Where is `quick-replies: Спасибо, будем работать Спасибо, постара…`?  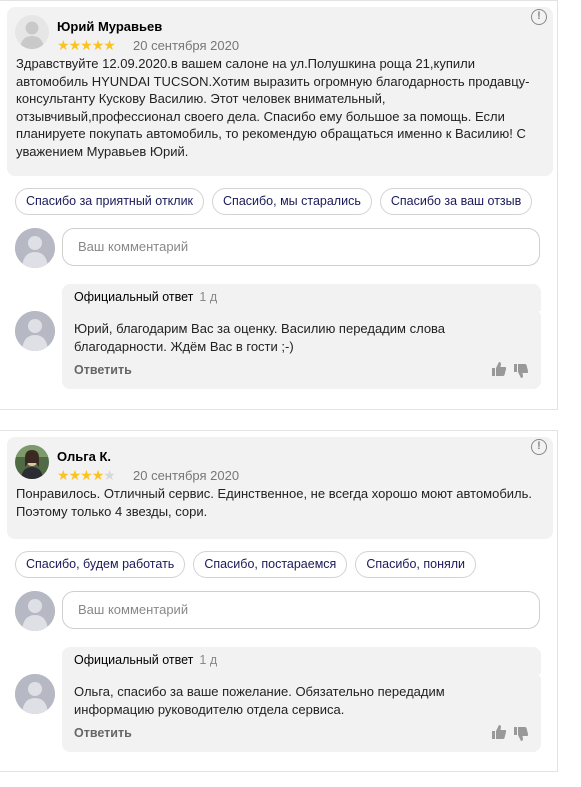 quick-replies: Спасибо, будем работать Спасибо, постара… is located at coordinates (246, 564).